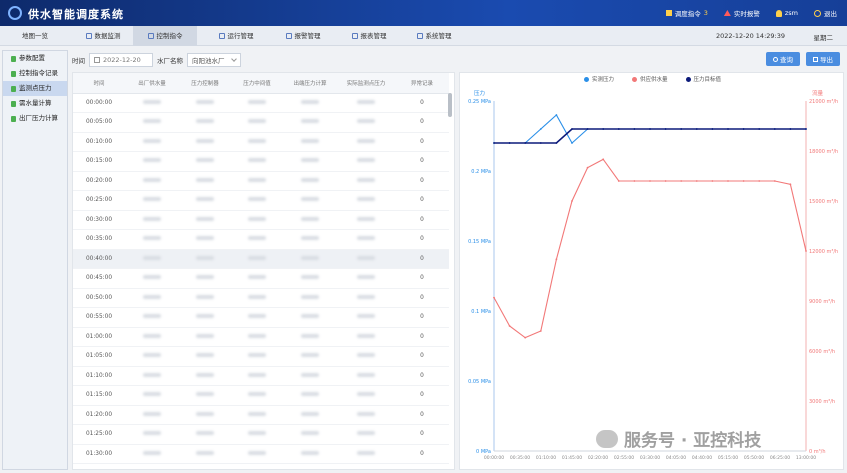  I want to click on tab-operation: 运行管理, so click(236, 36).